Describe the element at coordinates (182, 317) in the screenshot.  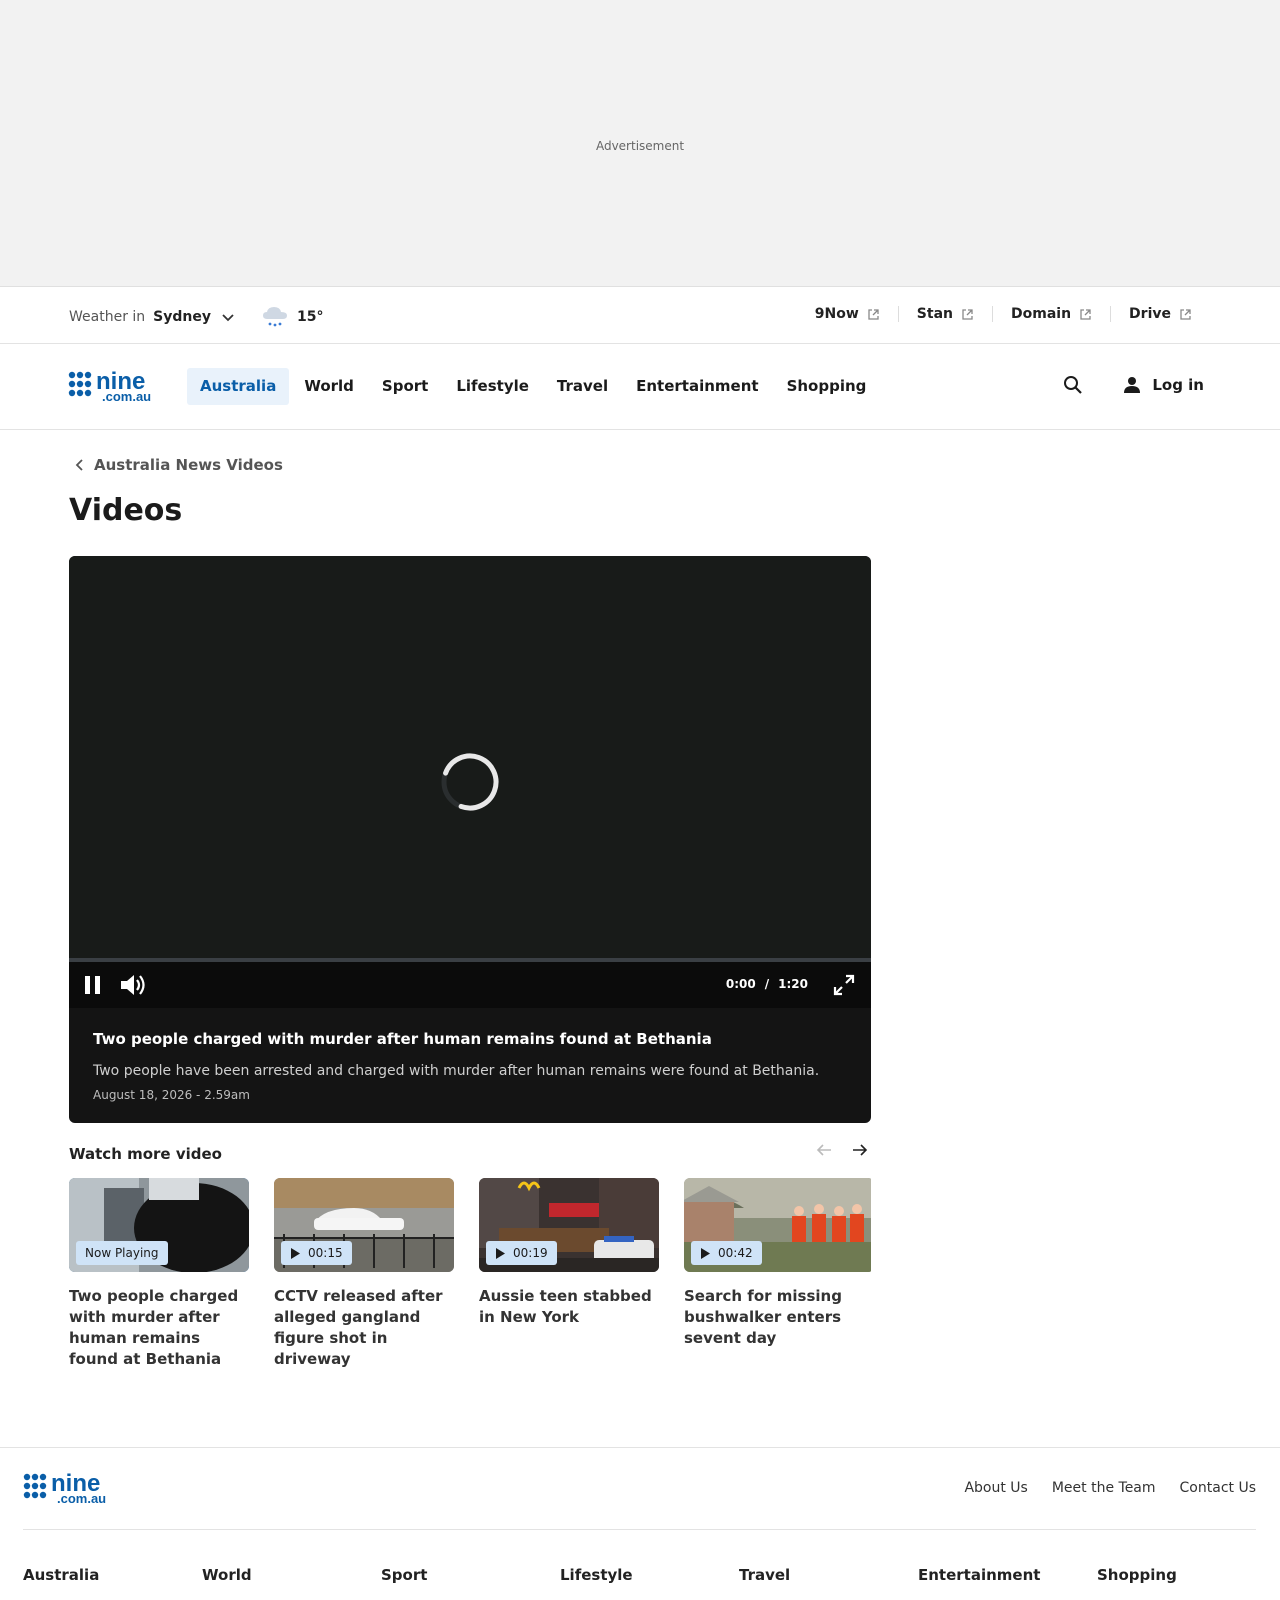
I see `weather-city: Sydney` at that location.